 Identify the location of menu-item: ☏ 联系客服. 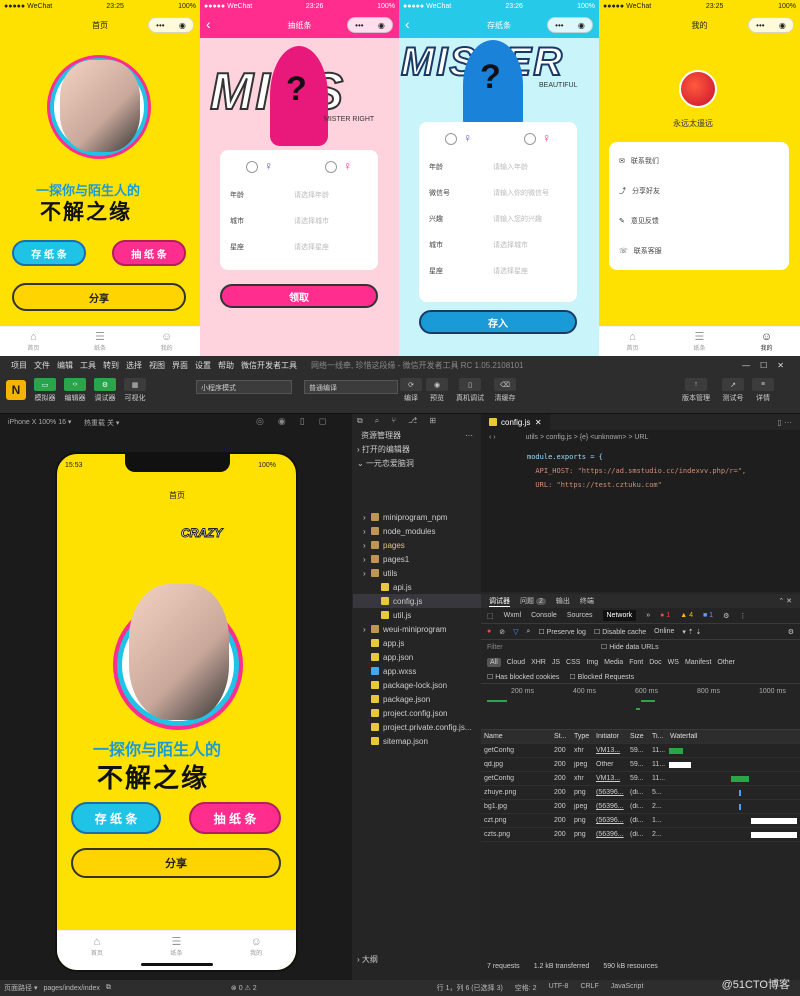
(699, 251).